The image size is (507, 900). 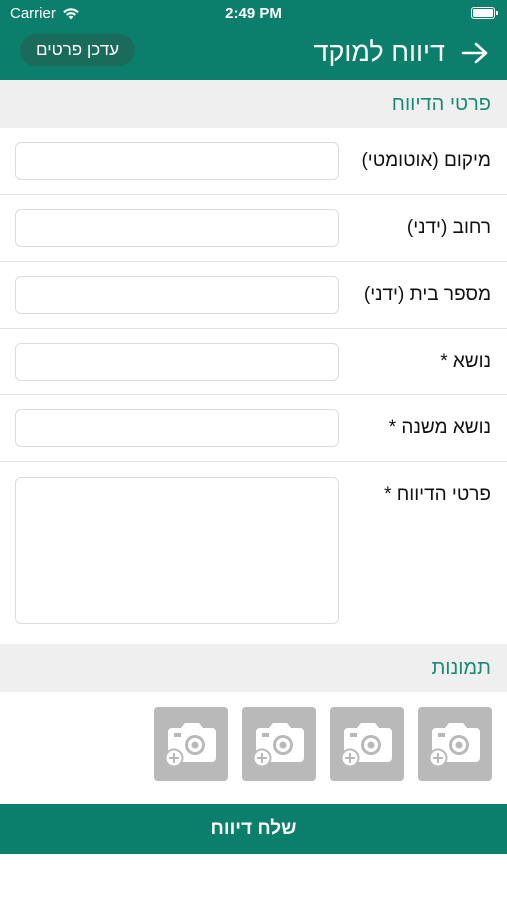 What do you see at coordinates (441, 103) in the screenshot?
I see `section-title-details: פרטי הדיווח` at bounding box center [441, 103].